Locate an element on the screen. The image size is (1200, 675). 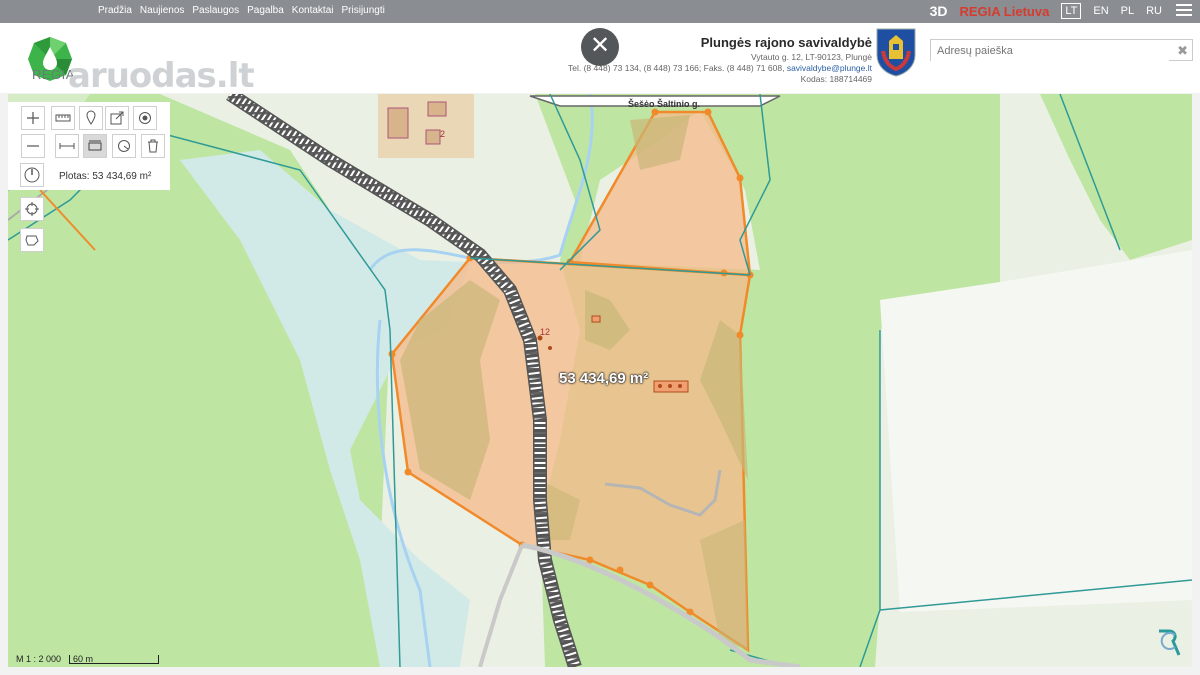
rc-brand-icon is located at coordinates (1170, 642).